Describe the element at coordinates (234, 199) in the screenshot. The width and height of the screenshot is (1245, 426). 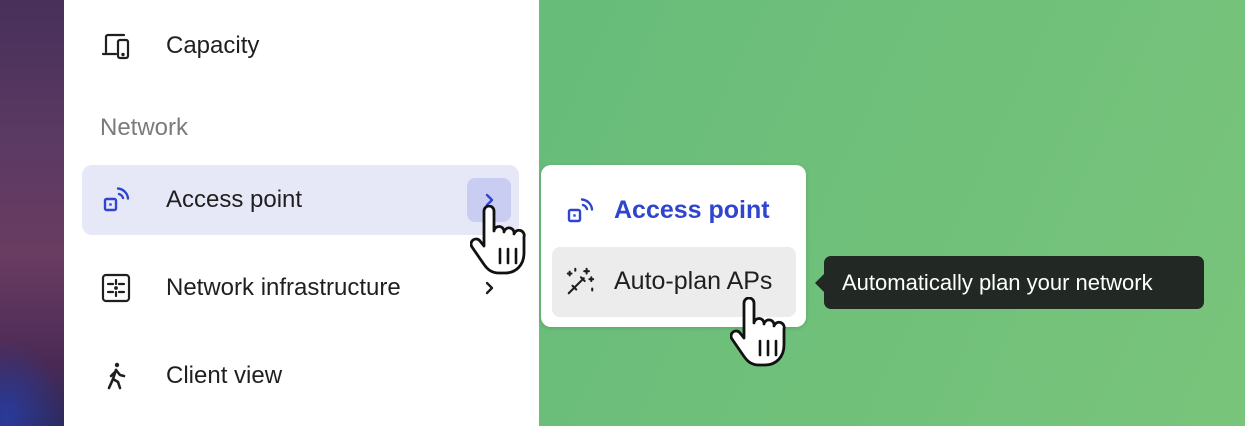
I see `sidebar-item-label: Access point` at that location.